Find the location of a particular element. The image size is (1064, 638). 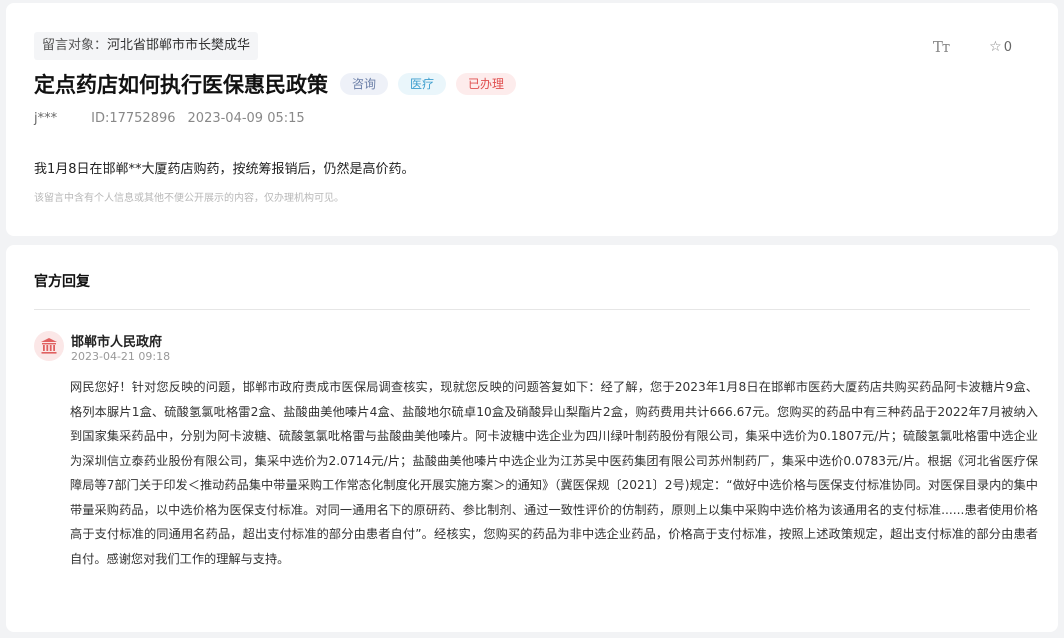

message-title: 定点药店如何执行医保惠民政策 is located at coordinates (181, 85).